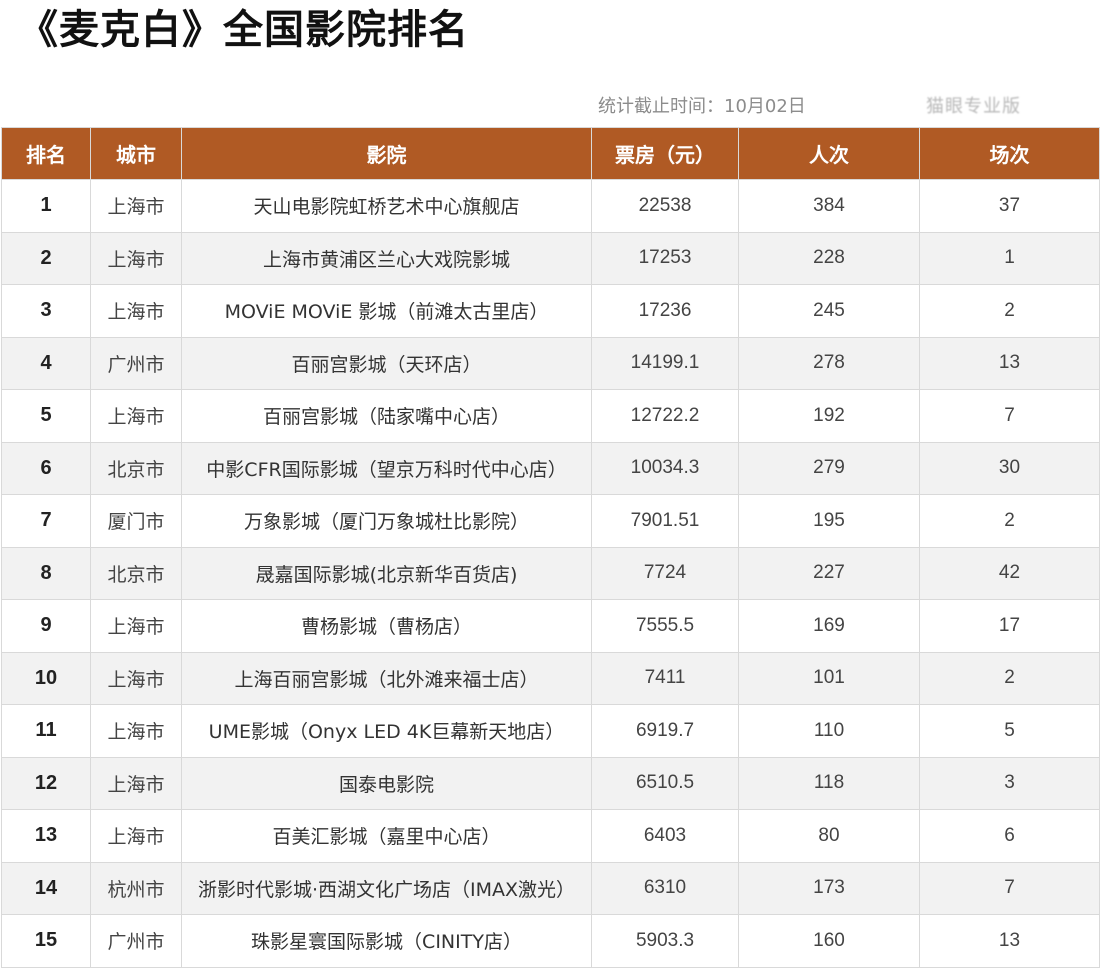  I want to click on cell-admissions: 101, so click(829, 678).